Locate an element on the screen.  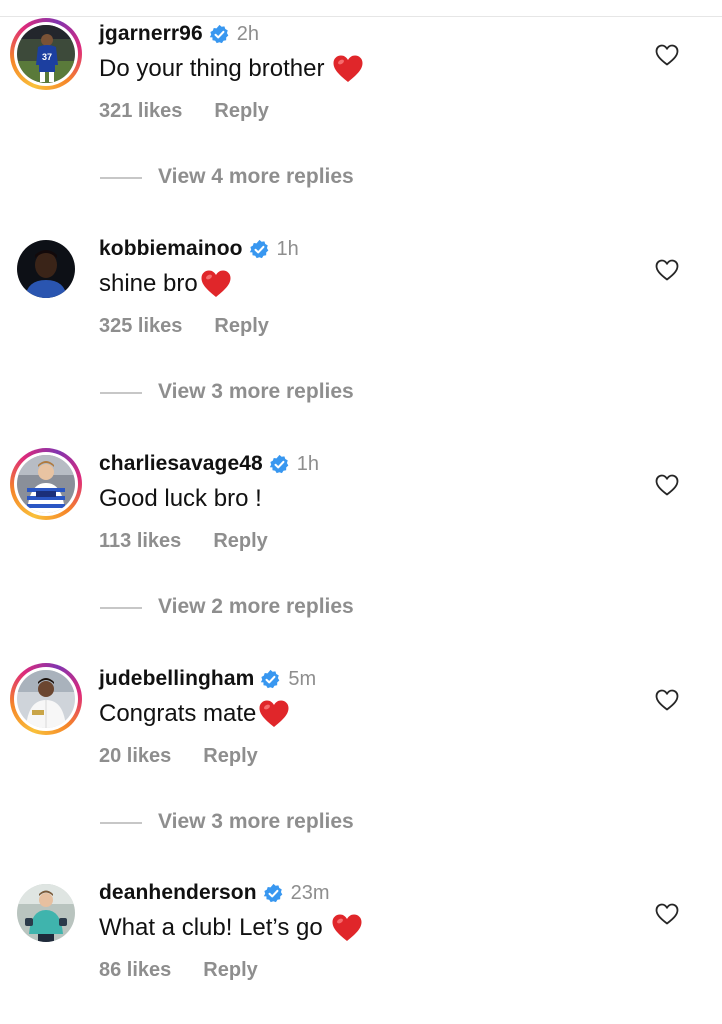
likes-count: 113 likes is located at coordinates (140, 541).